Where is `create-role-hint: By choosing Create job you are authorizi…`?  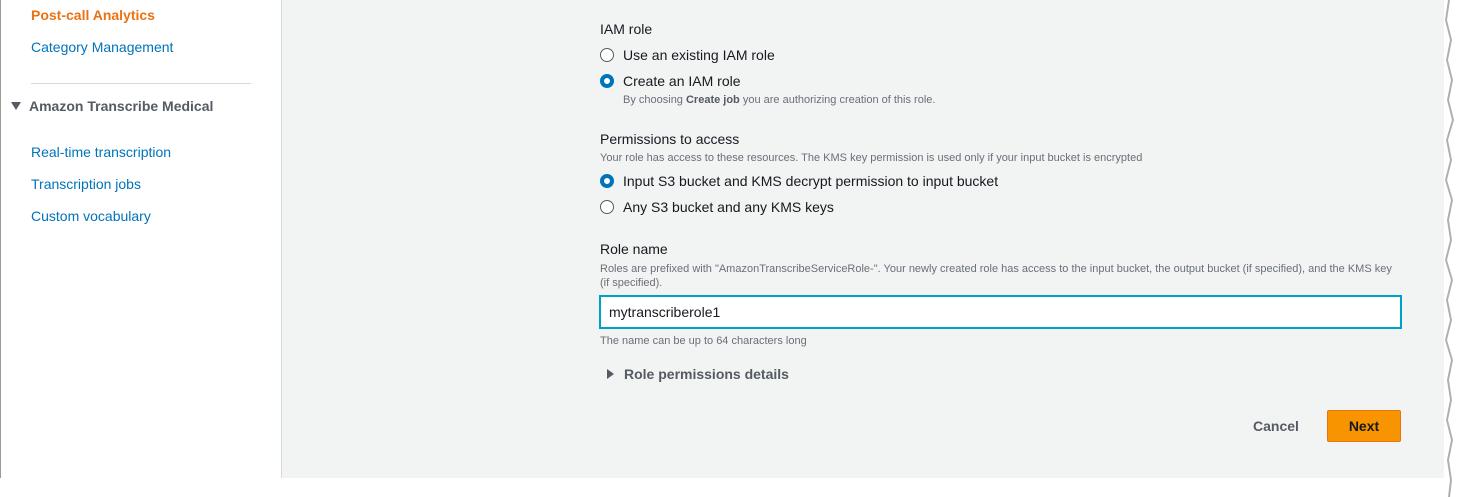 create-role-hint: By choosing Create job you are authorizi… is located at coordinates (779, 100).